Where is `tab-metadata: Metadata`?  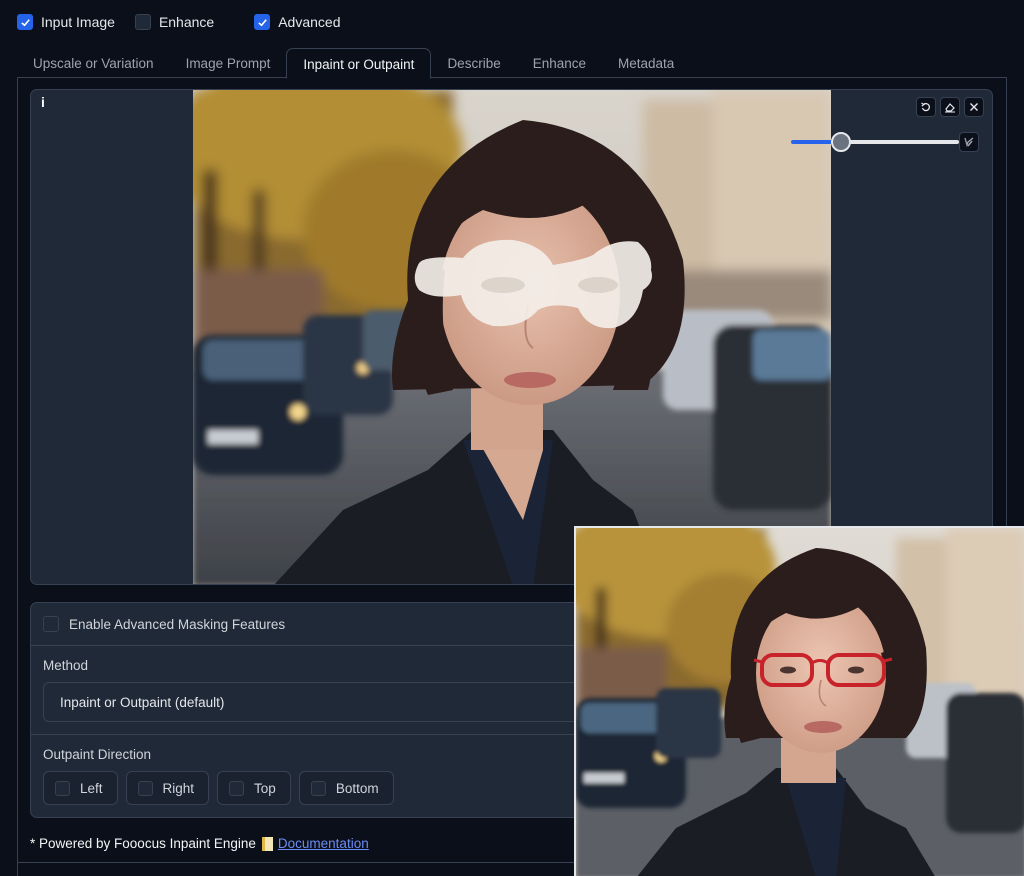
tab-metadata: Metadata is located at coordinates (646, 63).